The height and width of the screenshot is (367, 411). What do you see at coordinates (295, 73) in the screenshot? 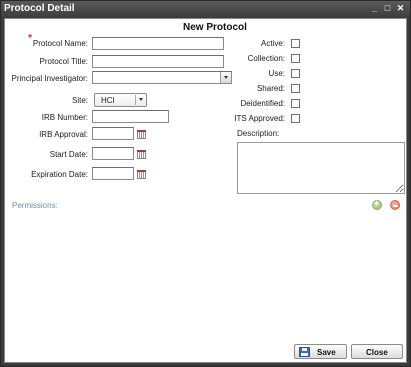
I see `use-checkbox` at bounding box center [295, 73].